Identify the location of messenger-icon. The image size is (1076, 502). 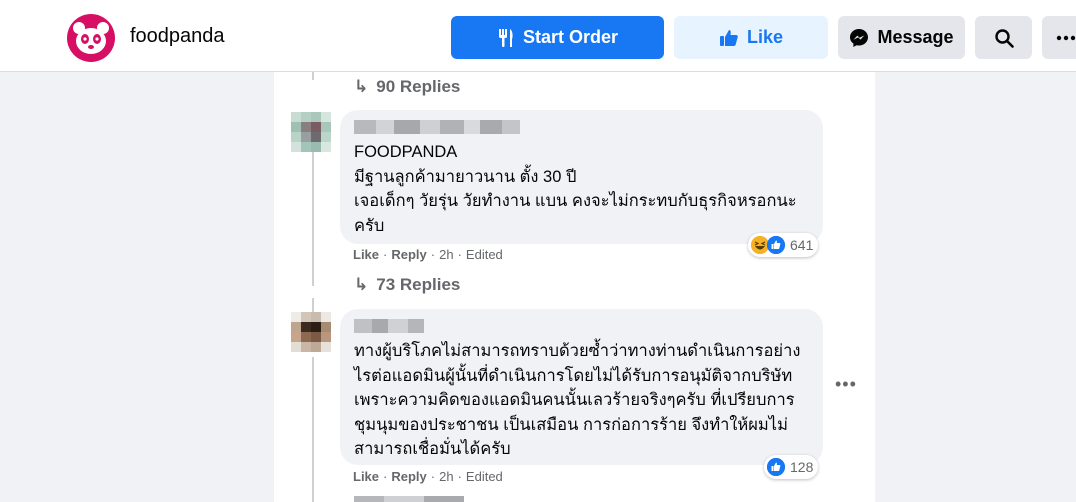
(859, 37).